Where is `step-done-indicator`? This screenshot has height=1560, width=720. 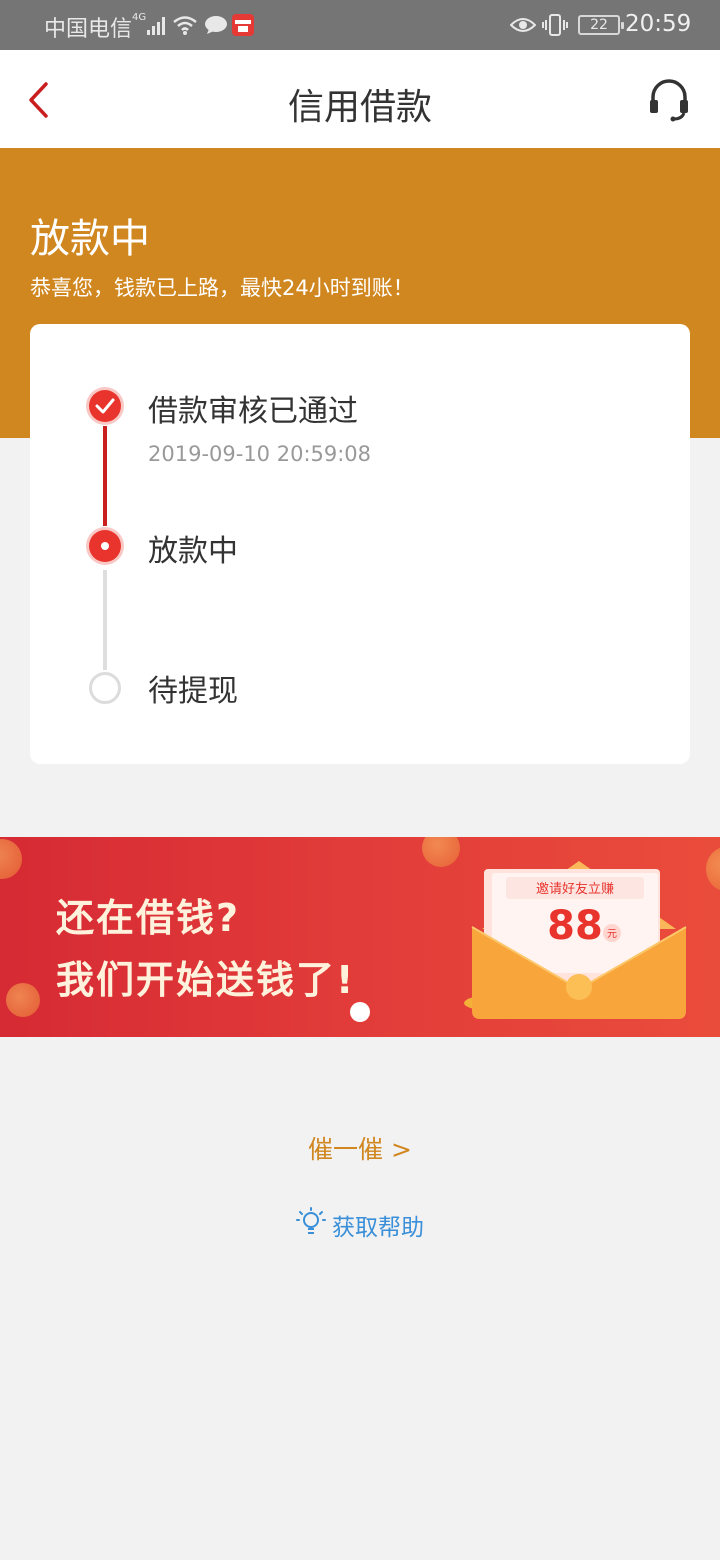
step-done-indicator is located at coordinates (105, 406).